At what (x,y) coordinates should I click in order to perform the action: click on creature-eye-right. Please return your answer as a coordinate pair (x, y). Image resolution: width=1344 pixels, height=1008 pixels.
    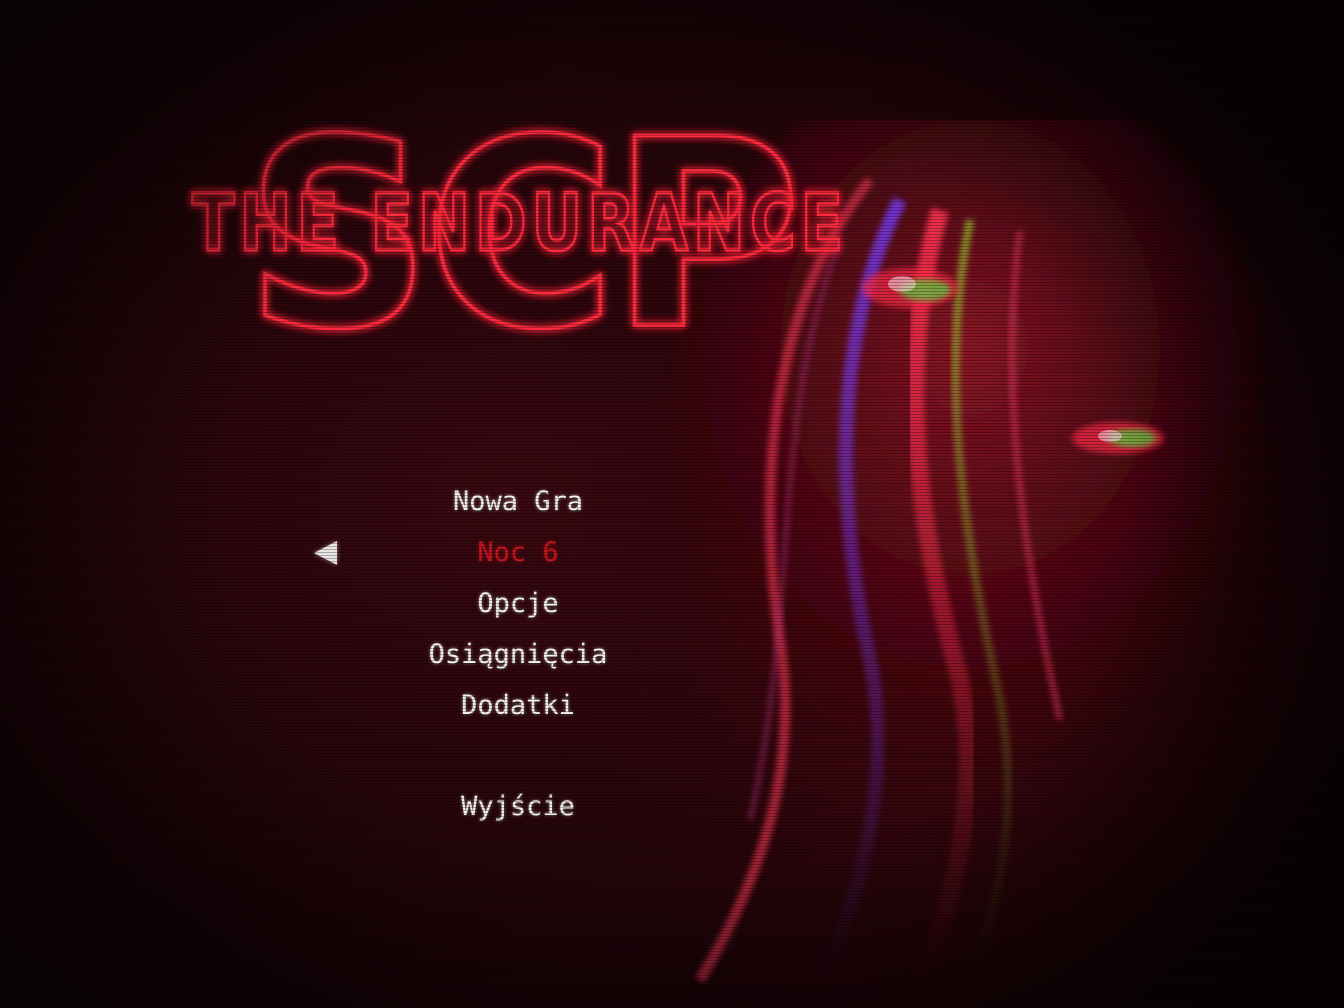
    Looking at the image, I should click on (1118, 438).